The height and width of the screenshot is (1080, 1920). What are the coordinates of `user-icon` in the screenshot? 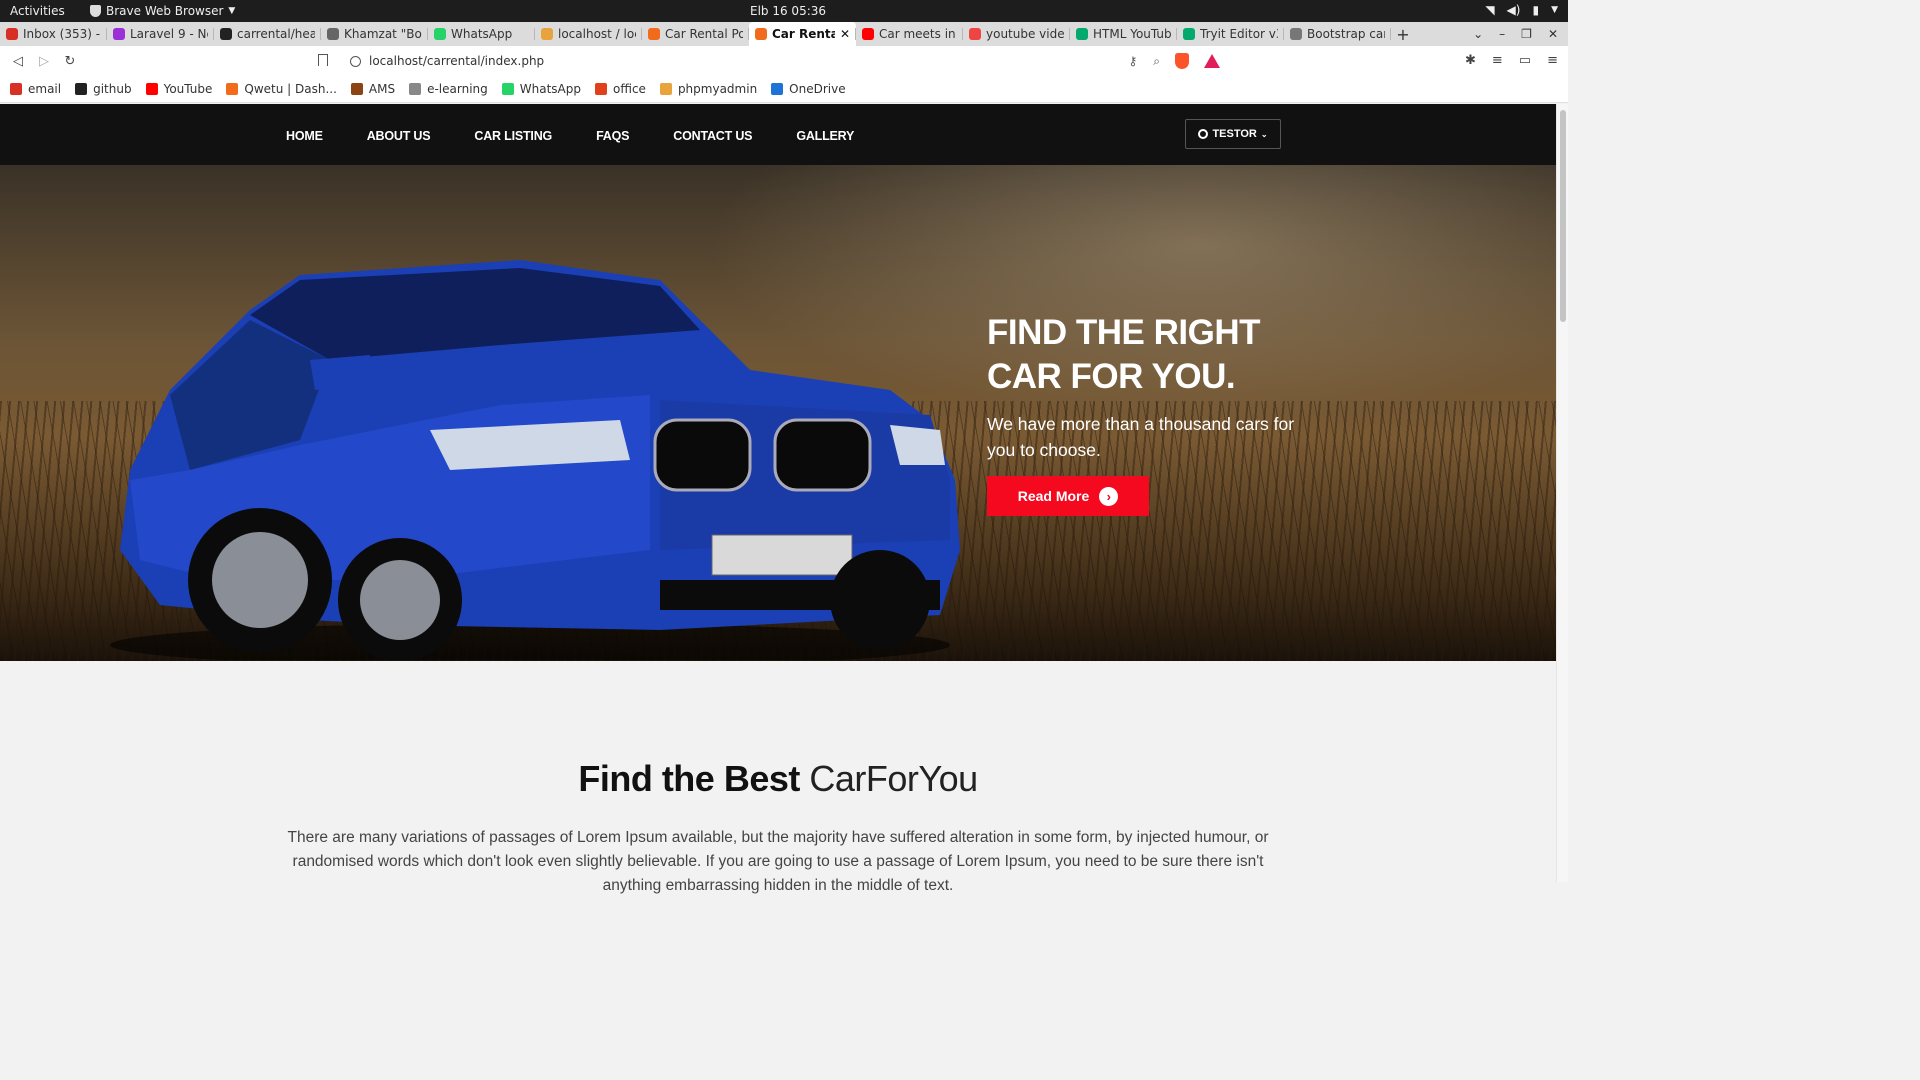 It's located at (1203, 134).